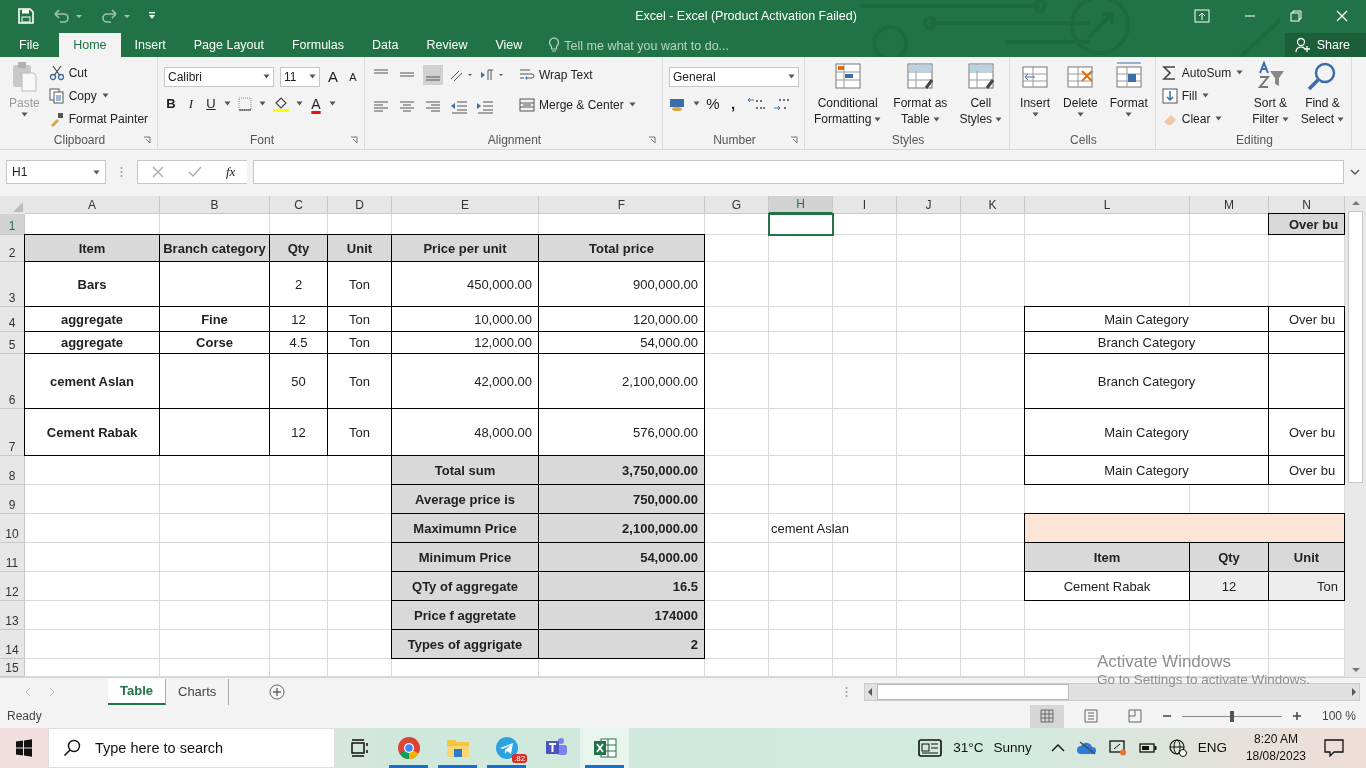  I want to click on column-header: C, so click(299, 205).